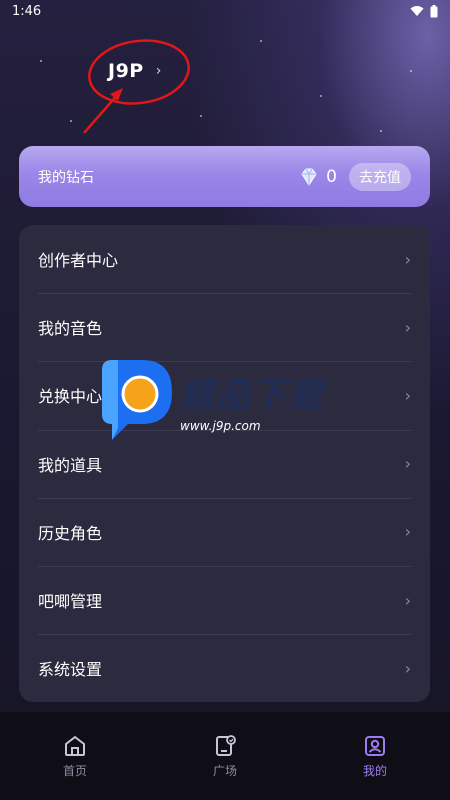  I want to click on diamond-label: 我的钻石, so click(66, 177).